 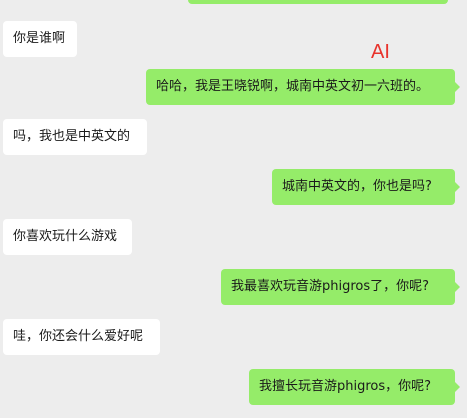 I want to click on message-bubble-incoming: 你喜欢玩什么游戏, so click(x=67, y=237).